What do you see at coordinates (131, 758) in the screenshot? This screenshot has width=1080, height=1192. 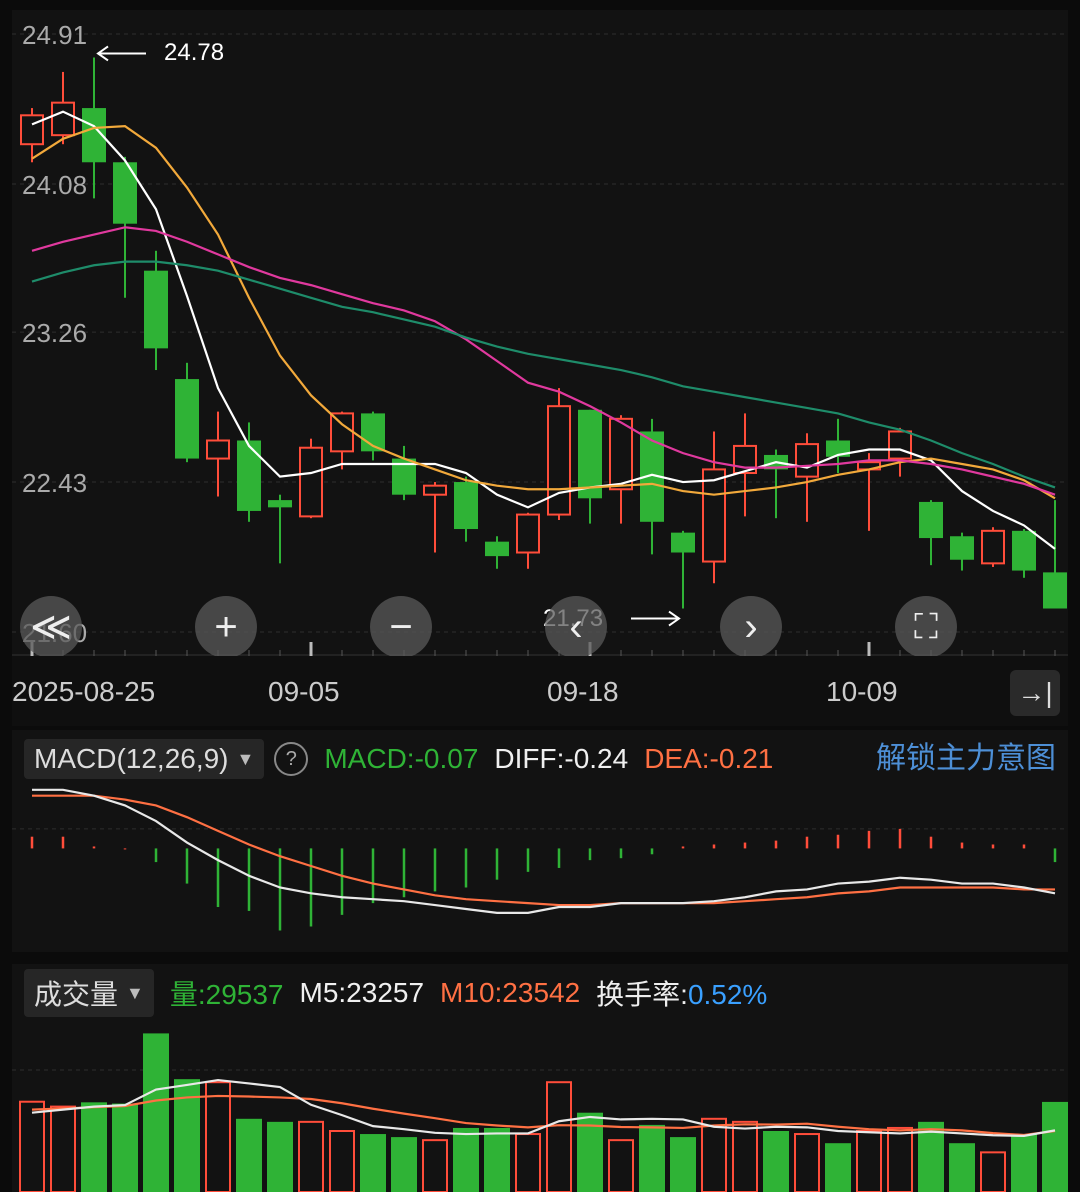 I see `macd-params-label: MACD(12,26,9)` at bounding box center [131, 758].